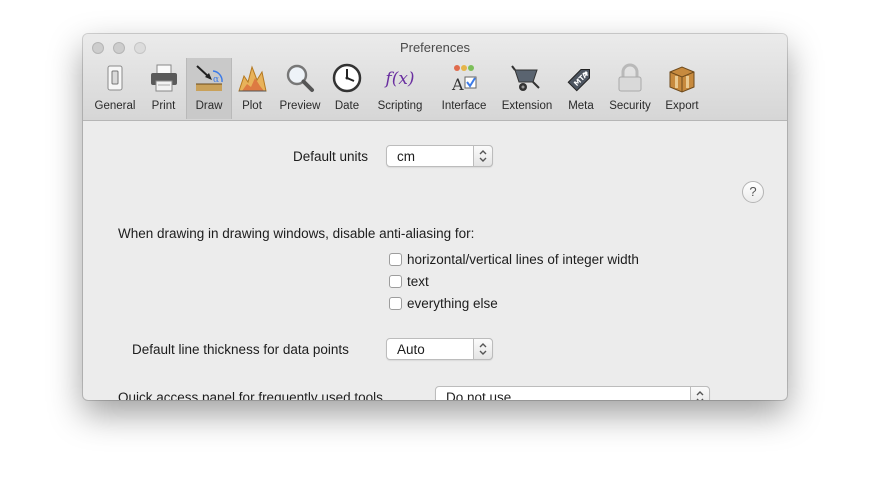 This screenshot has width=870, height=490. I want to click on switch-icon, so click(115, 78).